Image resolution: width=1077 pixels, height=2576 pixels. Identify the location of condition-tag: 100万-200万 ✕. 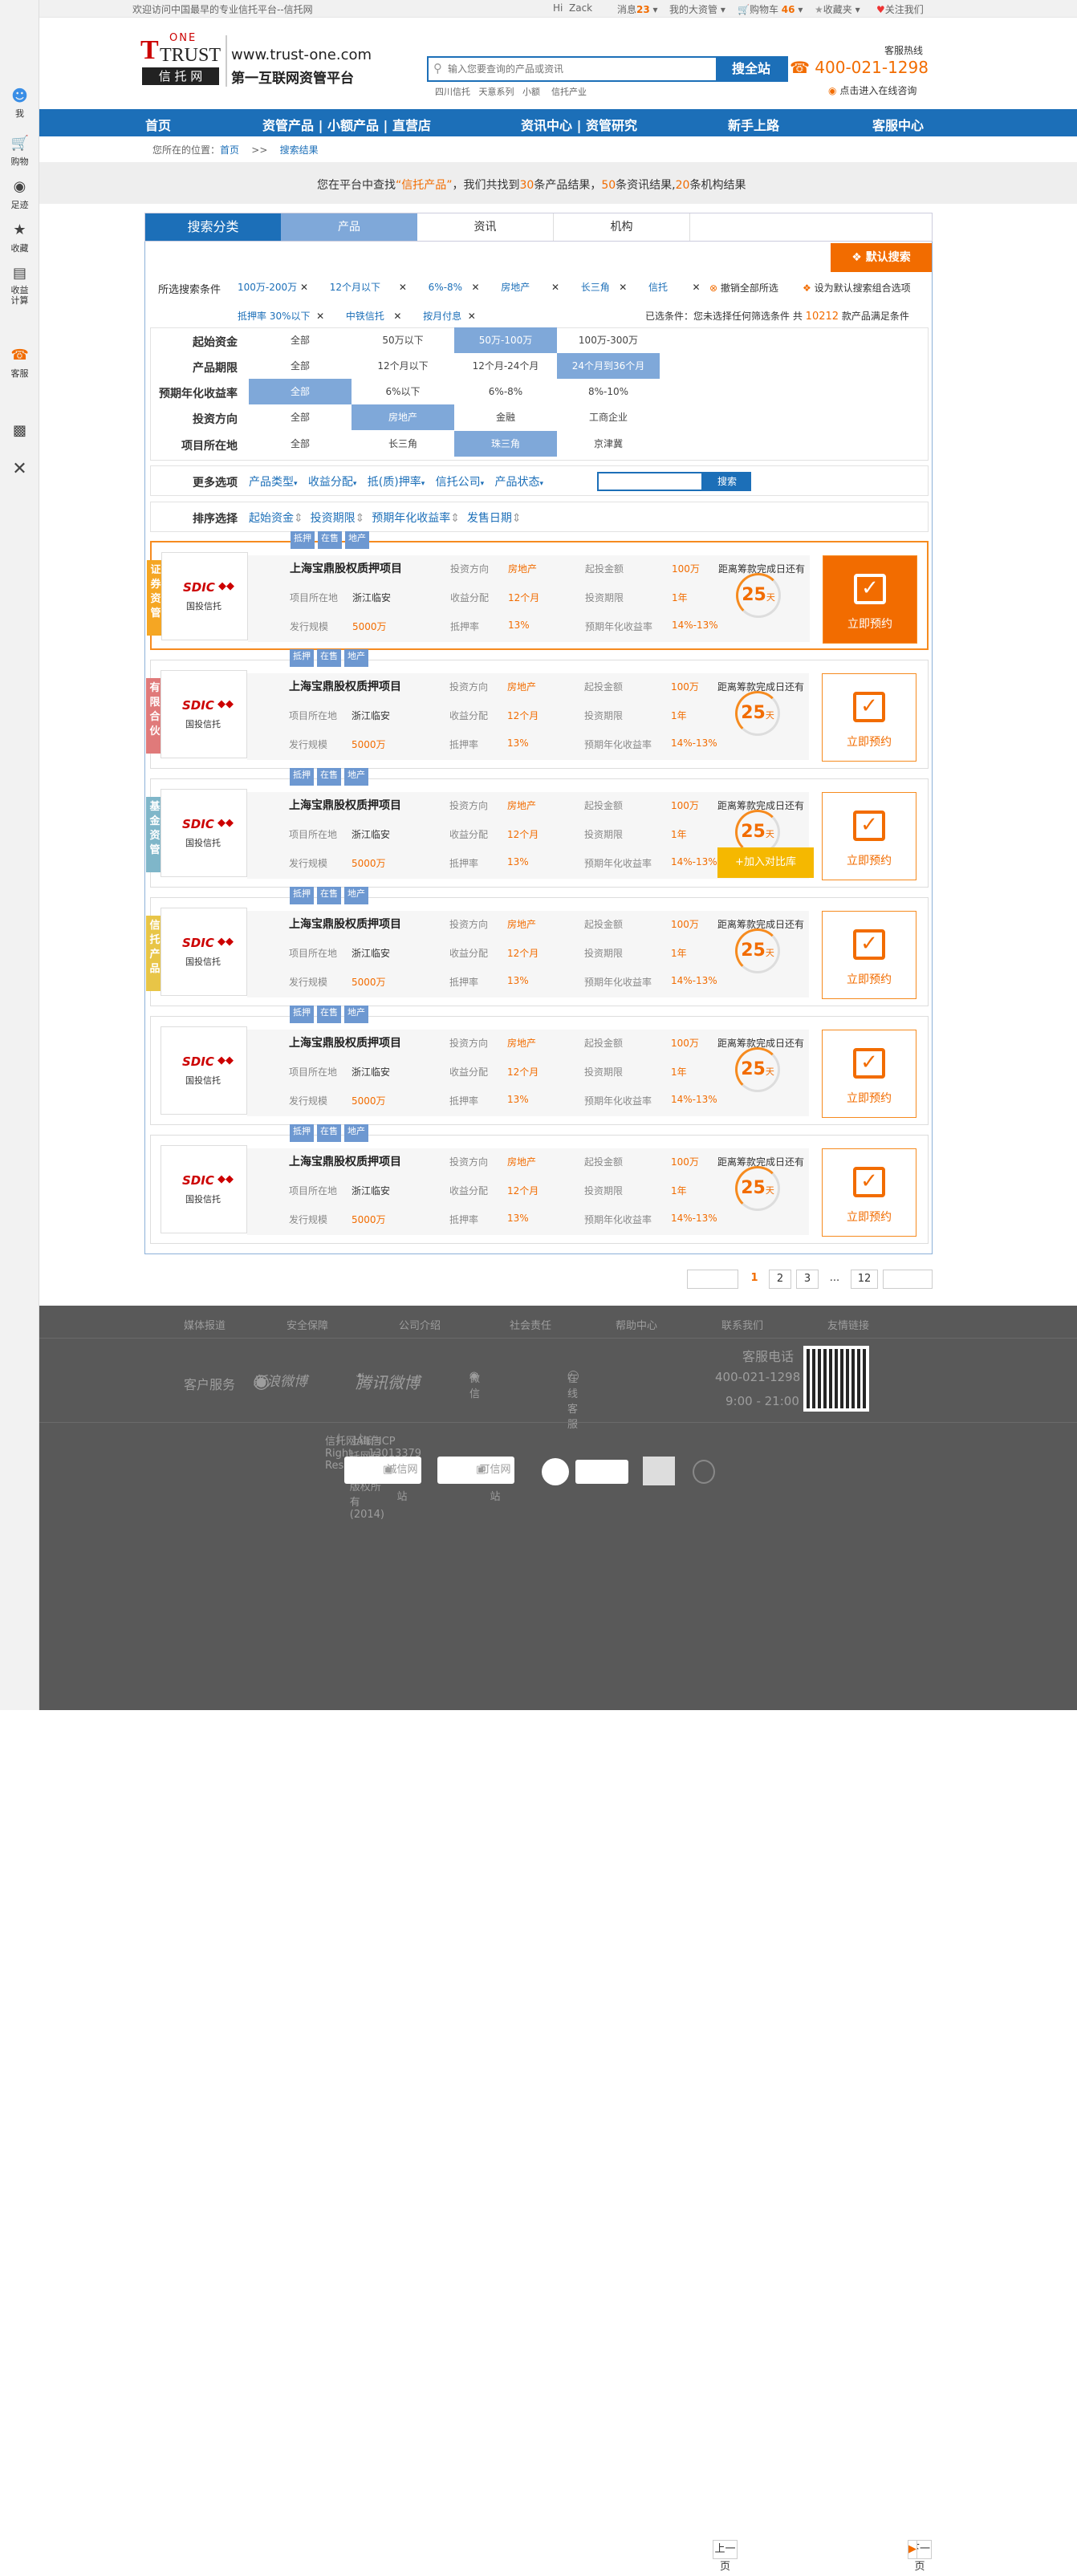
(273, 288).